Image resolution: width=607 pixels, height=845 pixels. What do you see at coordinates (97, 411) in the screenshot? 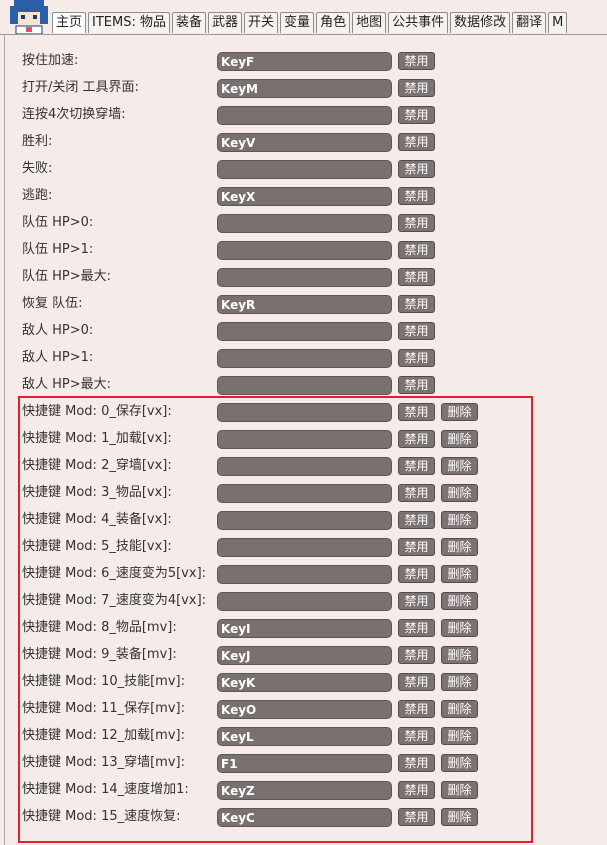
I see `keybind-label: 快捷键 Mod: 0_保存[vx]:` at bounding box center [97, 411].